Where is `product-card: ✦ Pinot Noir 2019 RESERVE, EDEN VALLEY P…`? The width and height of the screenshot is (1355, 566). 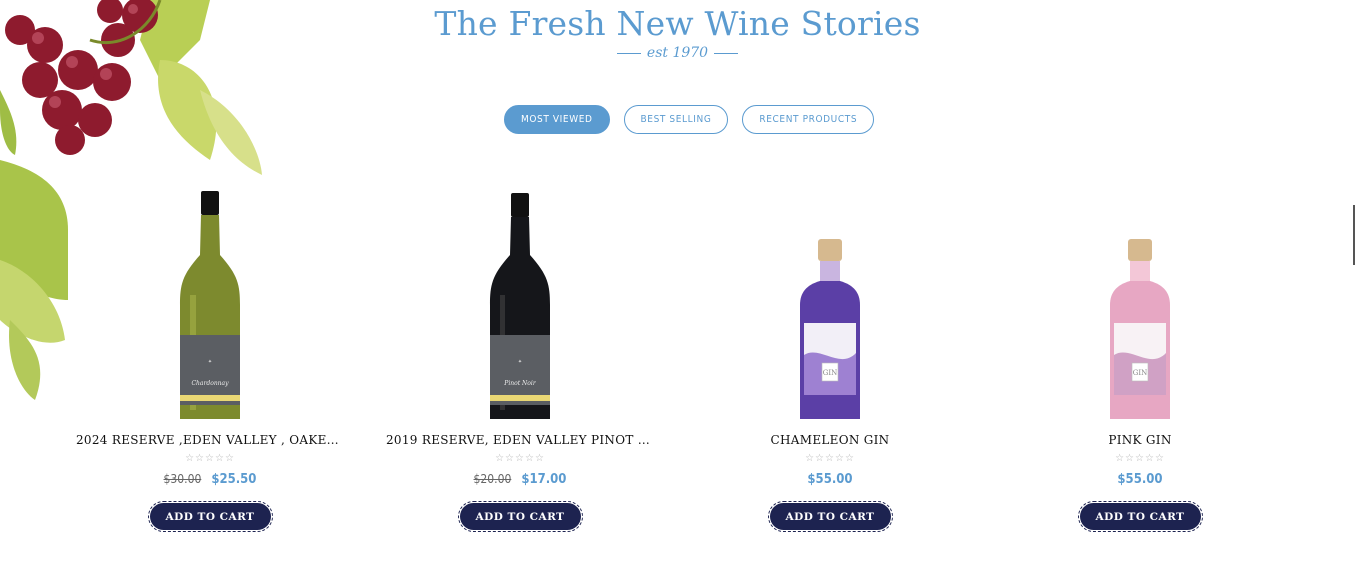 product-card: ✦ Pinot Noir 2019 RESERVE, EDEN VALLEY P… is located at coordinates (520, 356).